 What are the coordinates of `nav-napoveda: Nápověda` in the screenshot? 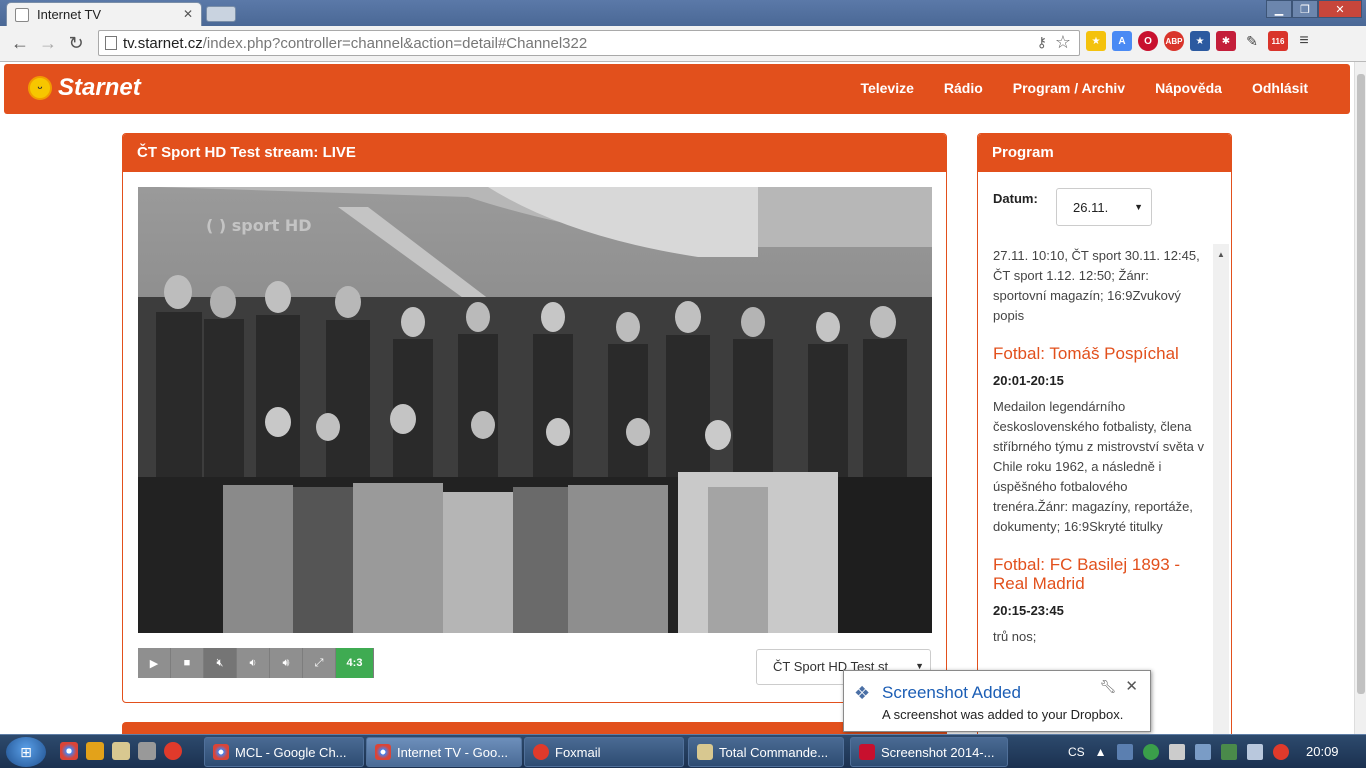 It's located at (1188, 88).